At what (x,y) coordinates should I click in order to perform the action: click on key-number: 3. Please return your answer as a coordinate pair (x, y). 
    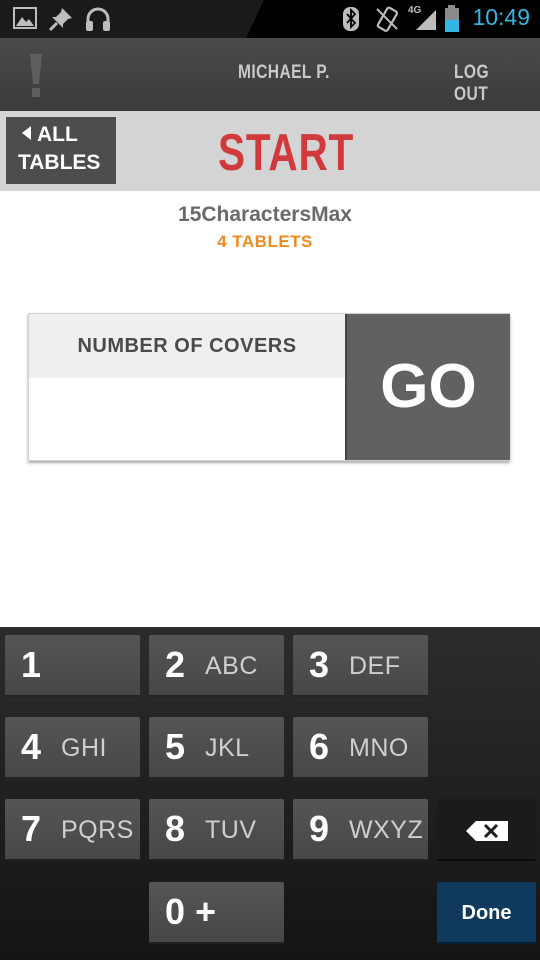
    Looking at the image, I should click on (319, 664).